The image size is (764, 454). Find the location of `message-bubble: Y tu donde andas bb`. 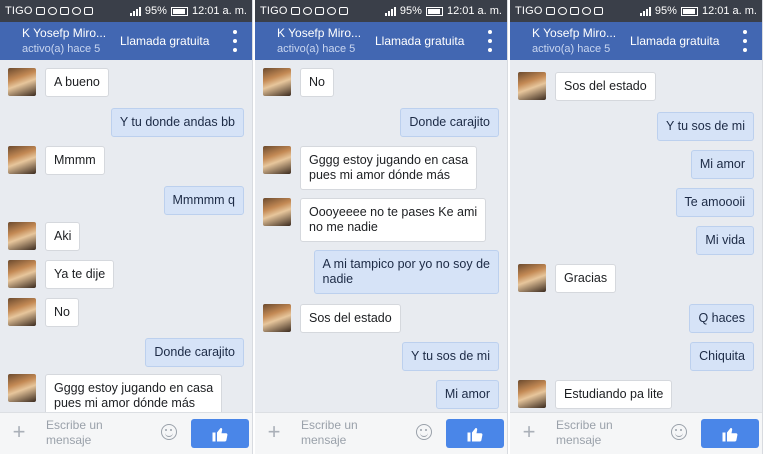

message-bubble: Y tu donde andas bb is located at coordinates (177, 122).